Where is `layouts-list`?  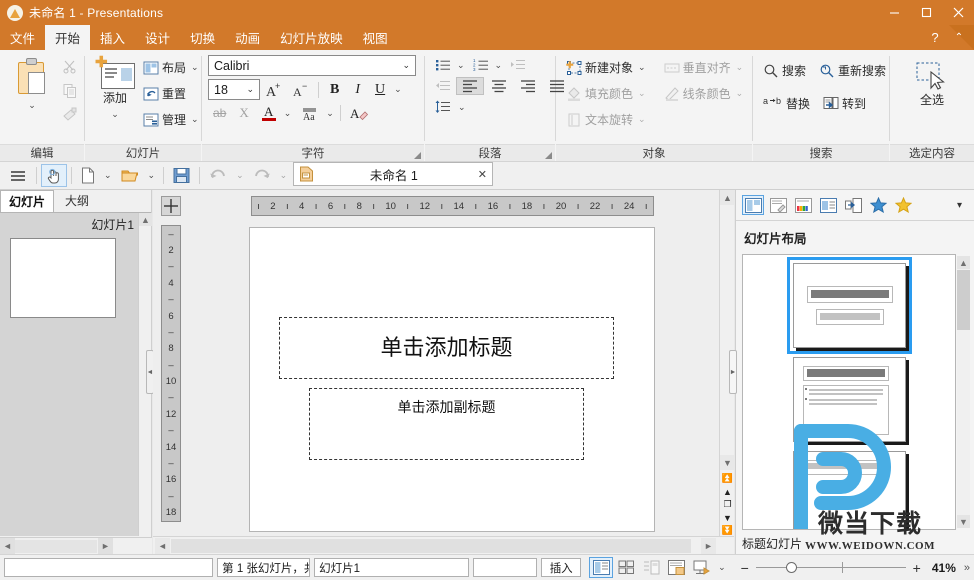 layouts-list is located at coordinates (849, 392).